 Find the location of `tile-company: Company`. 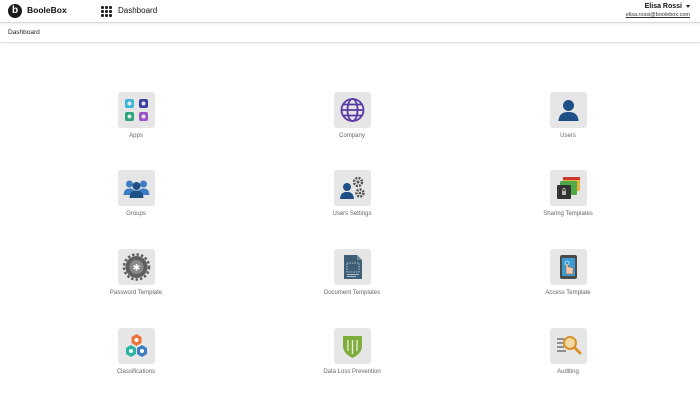

tile-company: Company is located at coordinates (352, 122).